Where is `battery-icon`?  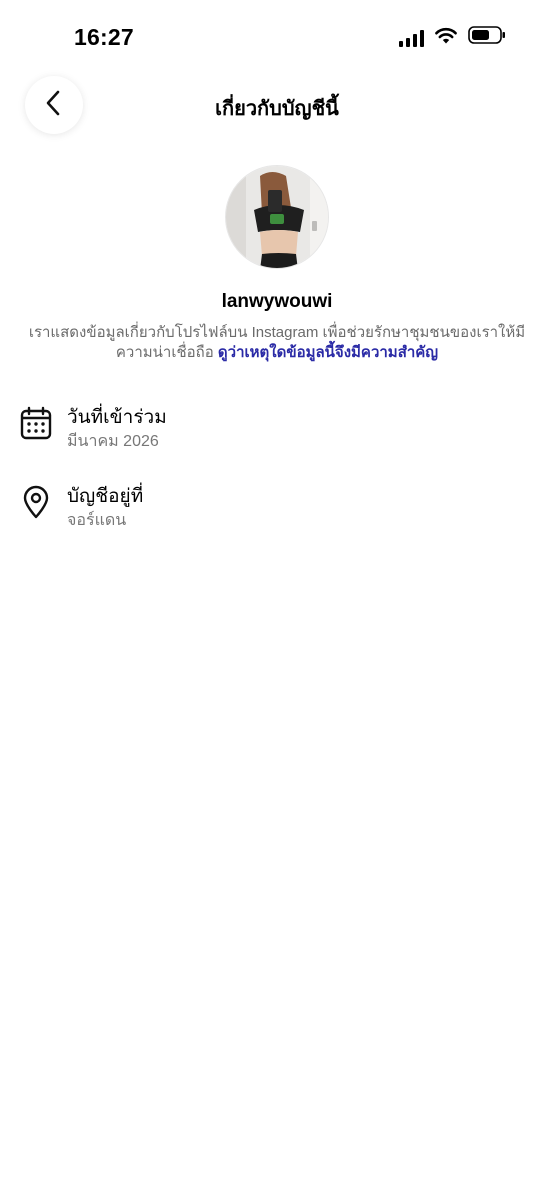 battery-icon is located at coordinates (487, 37).